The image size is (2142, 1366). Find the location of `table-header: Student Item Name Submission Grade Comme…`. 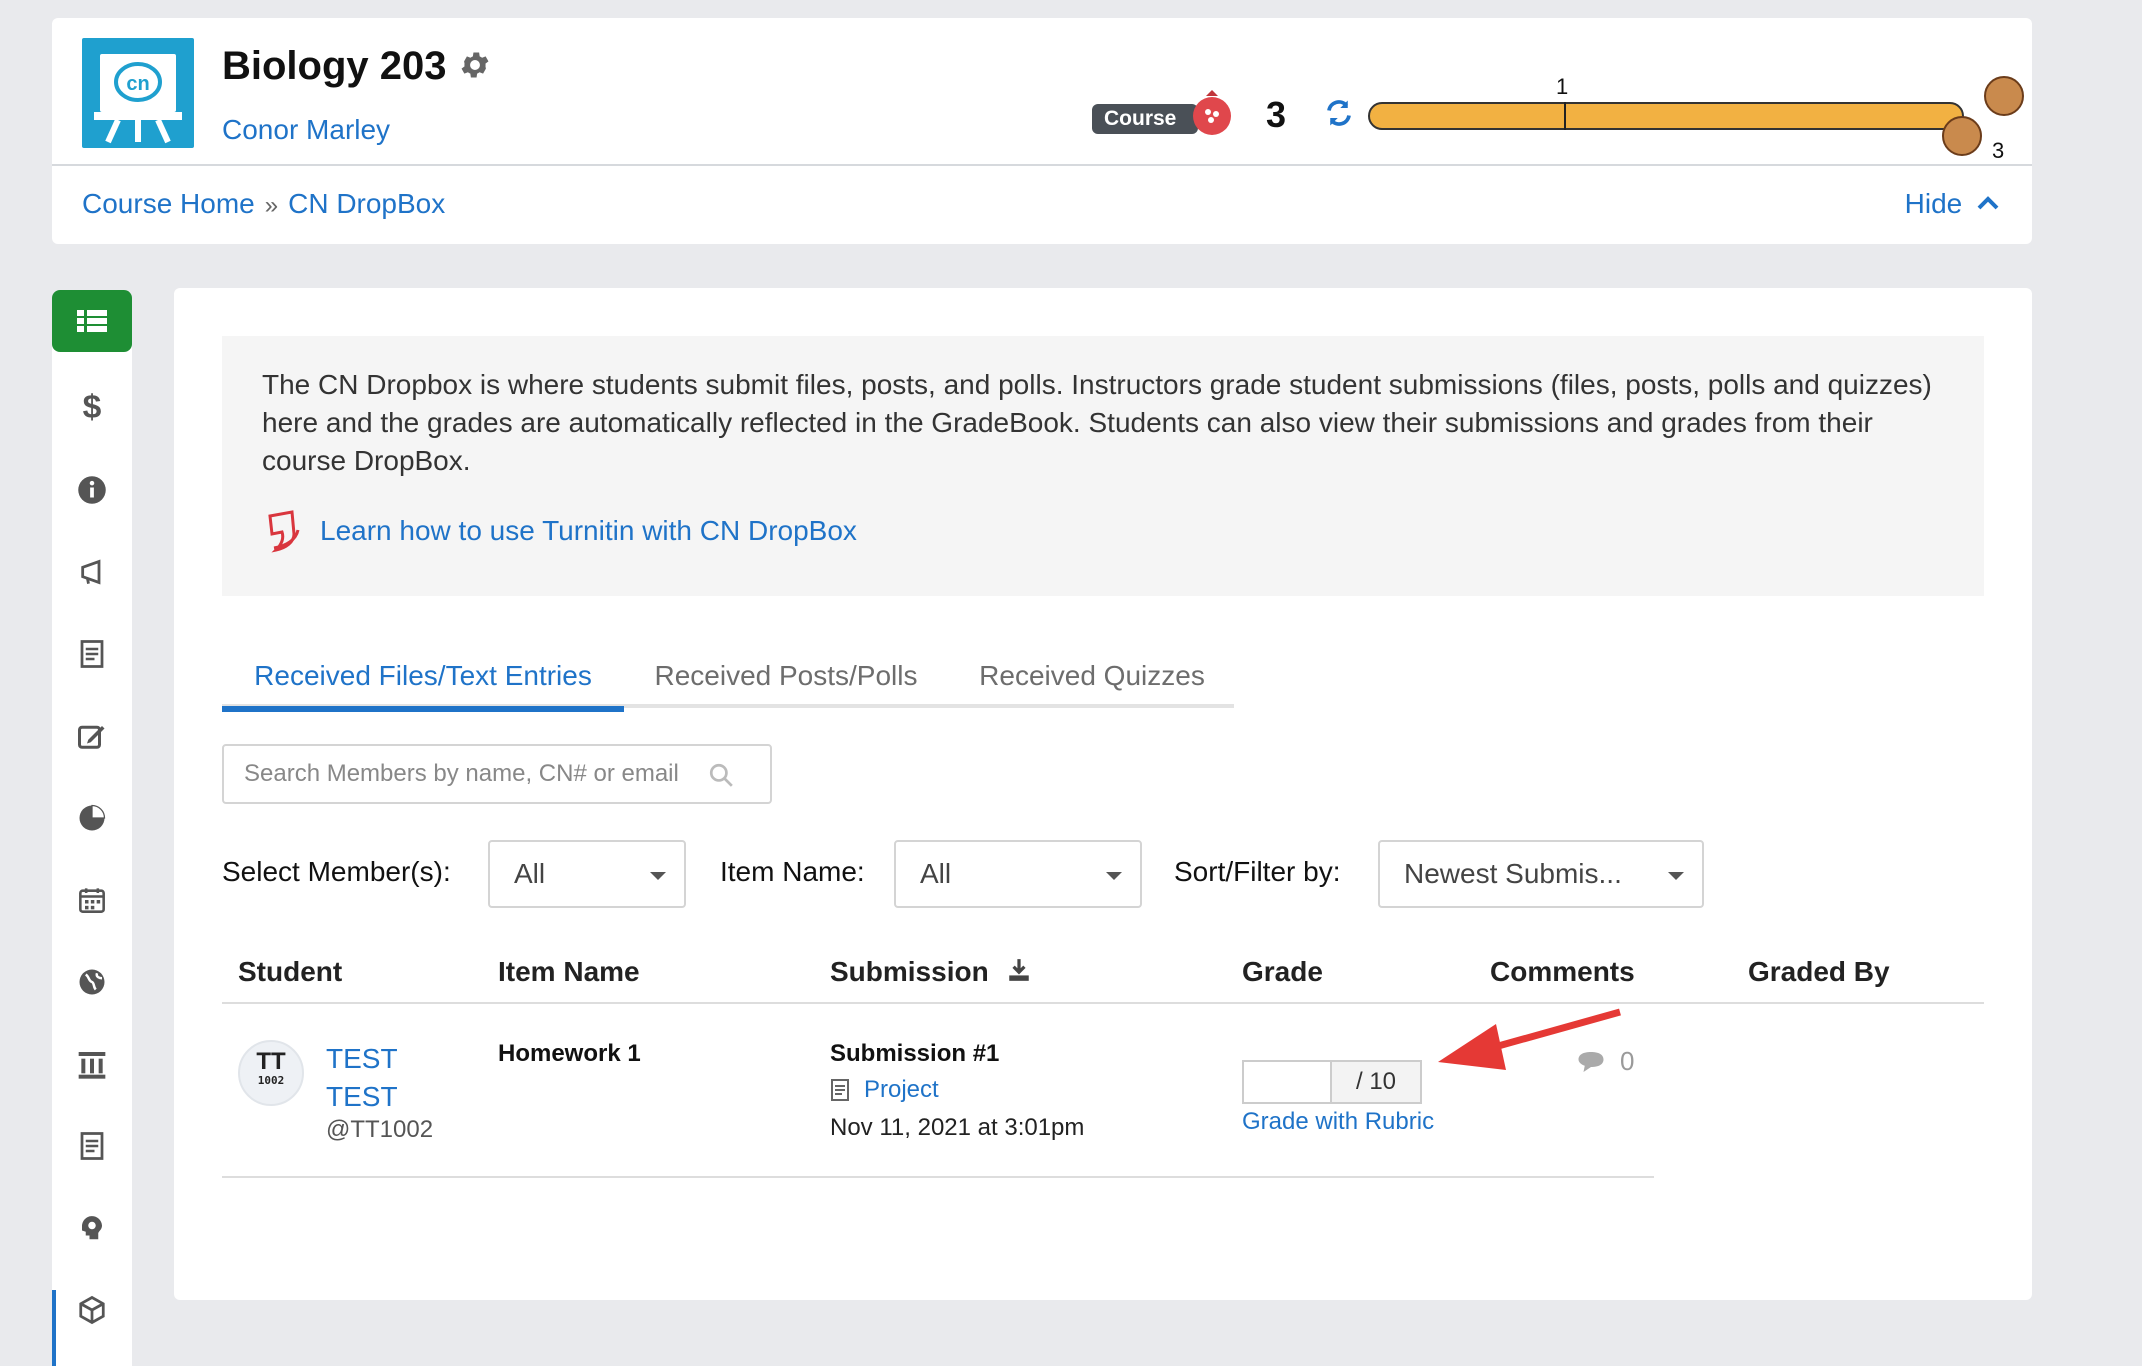

table-header: Student Item Name Submission Grade Comme… is located at coordinates (1103, 976).